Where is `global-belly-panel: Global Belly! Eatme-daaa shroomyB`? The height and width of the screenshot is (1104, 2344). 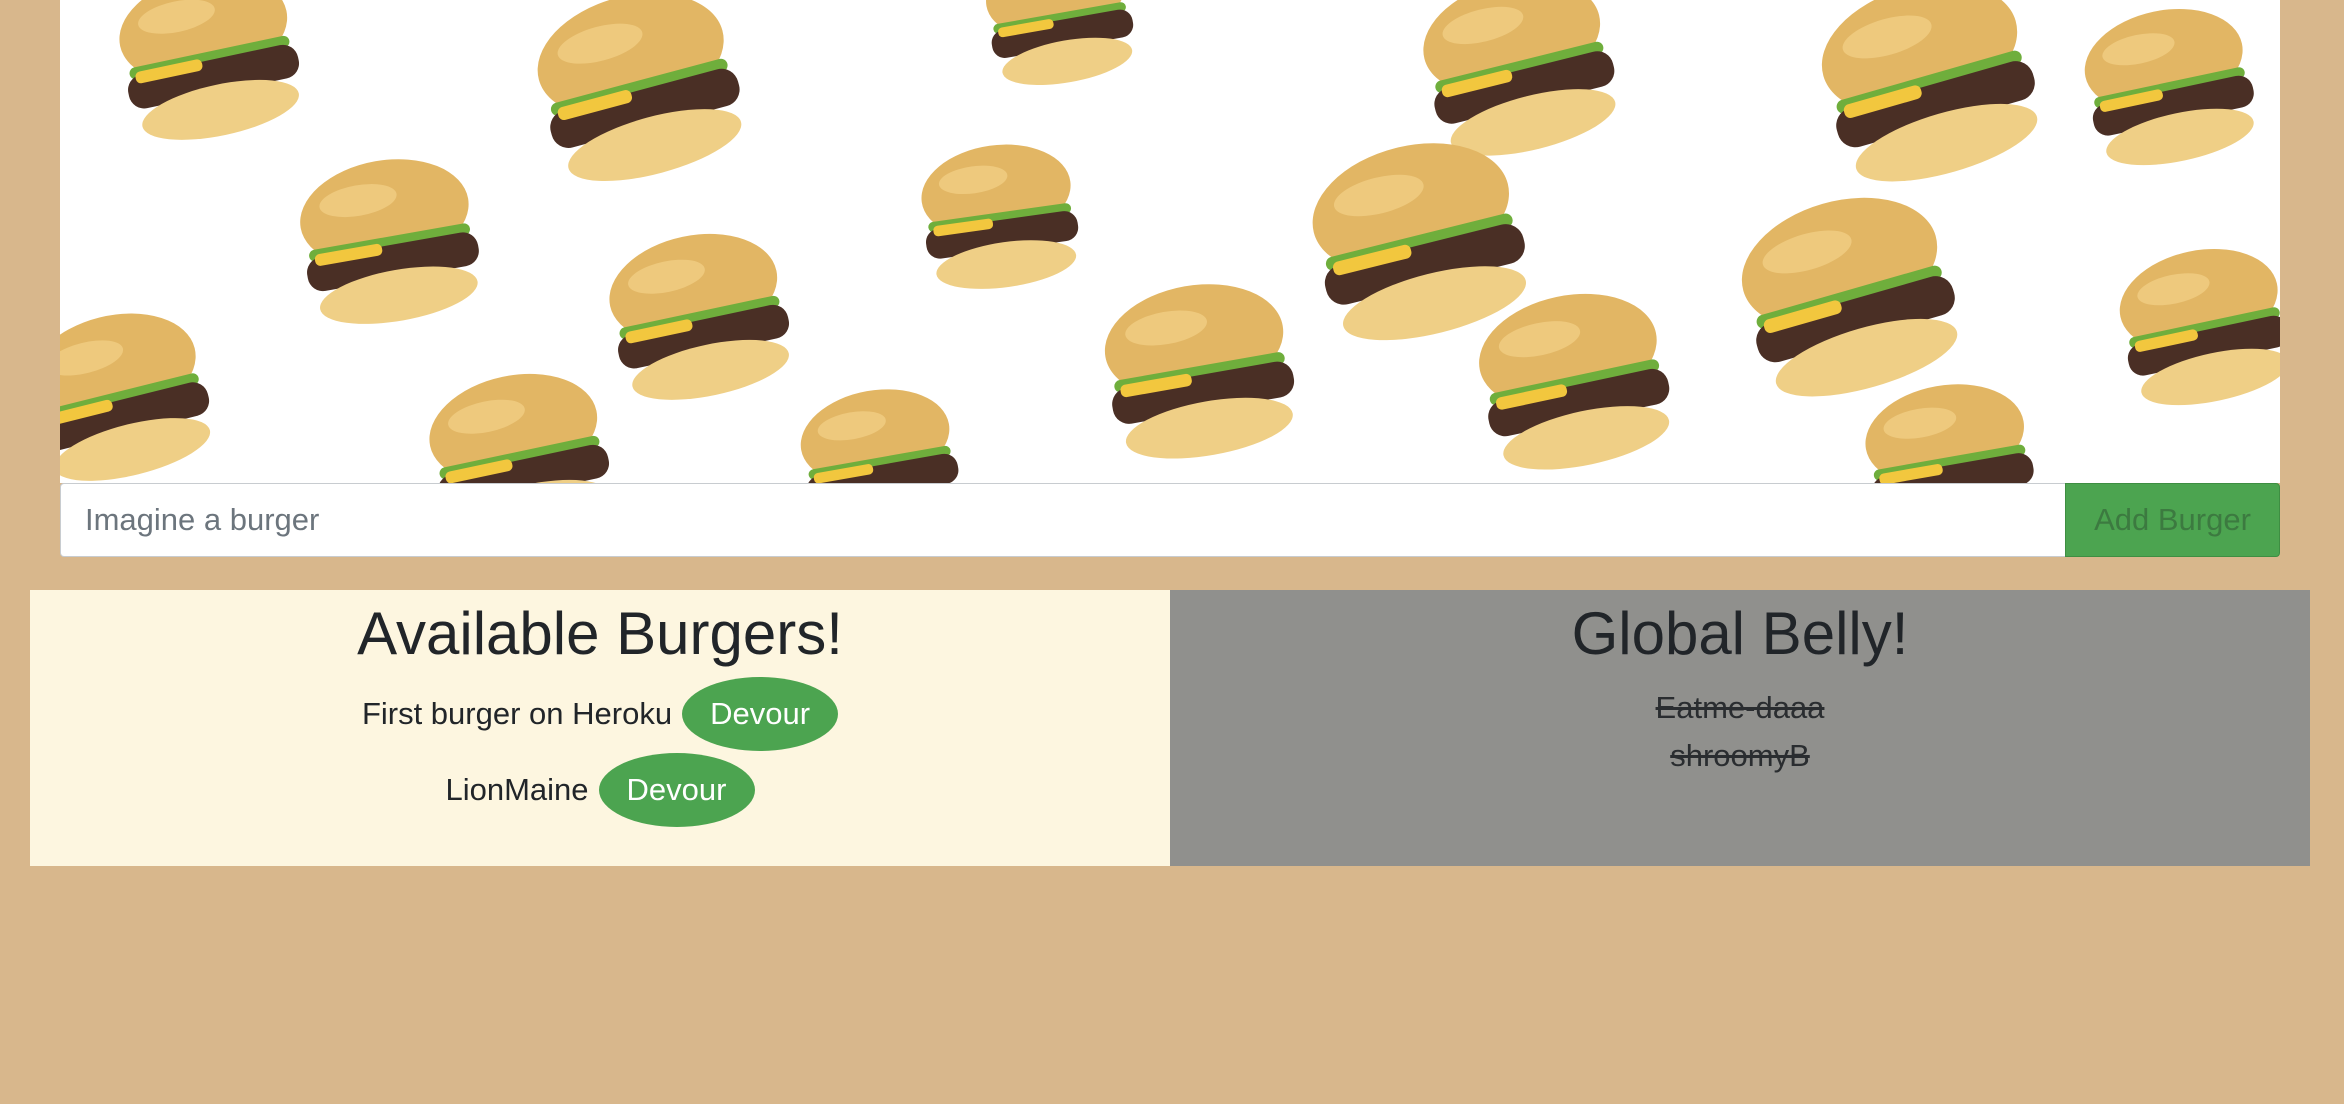
global-belly-panel: Global Belly! Eatme-daaa shroomyB is located at coordinates (1740, 728).